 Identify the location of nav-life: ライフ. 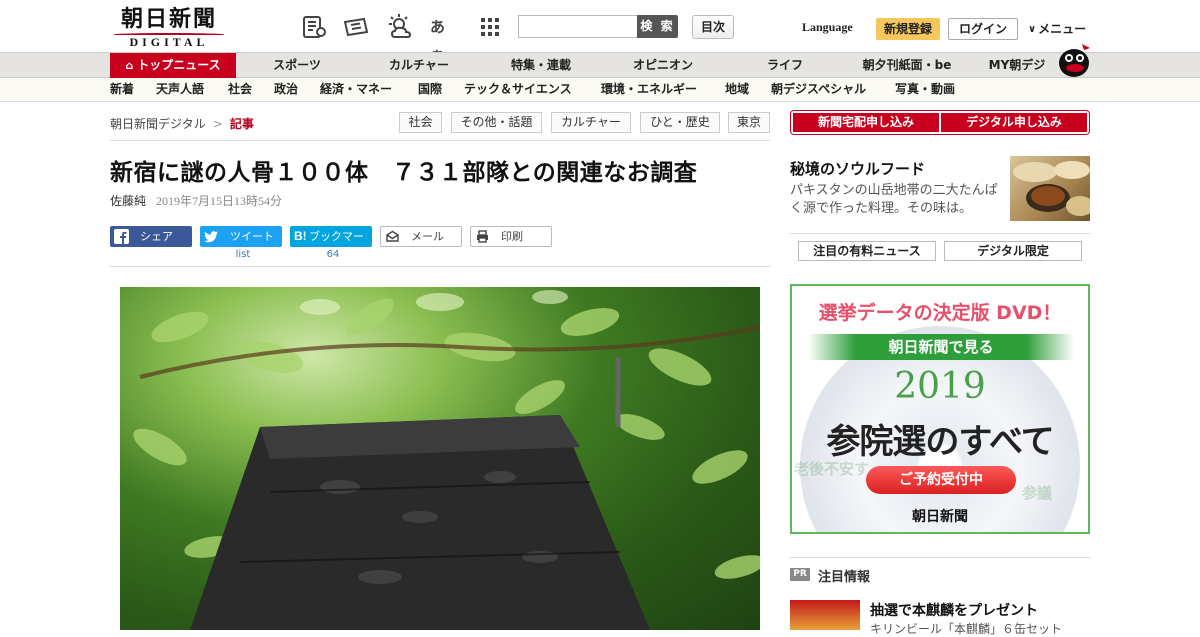
(785, 65).